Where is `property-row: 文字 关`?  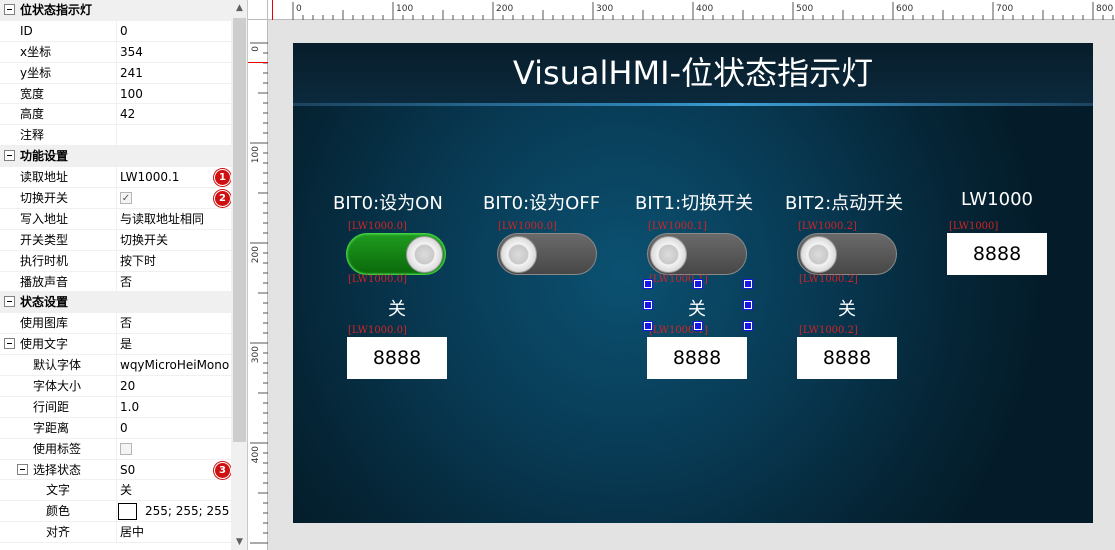 property-row: 文字 关 is located at coordinates (115, 491).